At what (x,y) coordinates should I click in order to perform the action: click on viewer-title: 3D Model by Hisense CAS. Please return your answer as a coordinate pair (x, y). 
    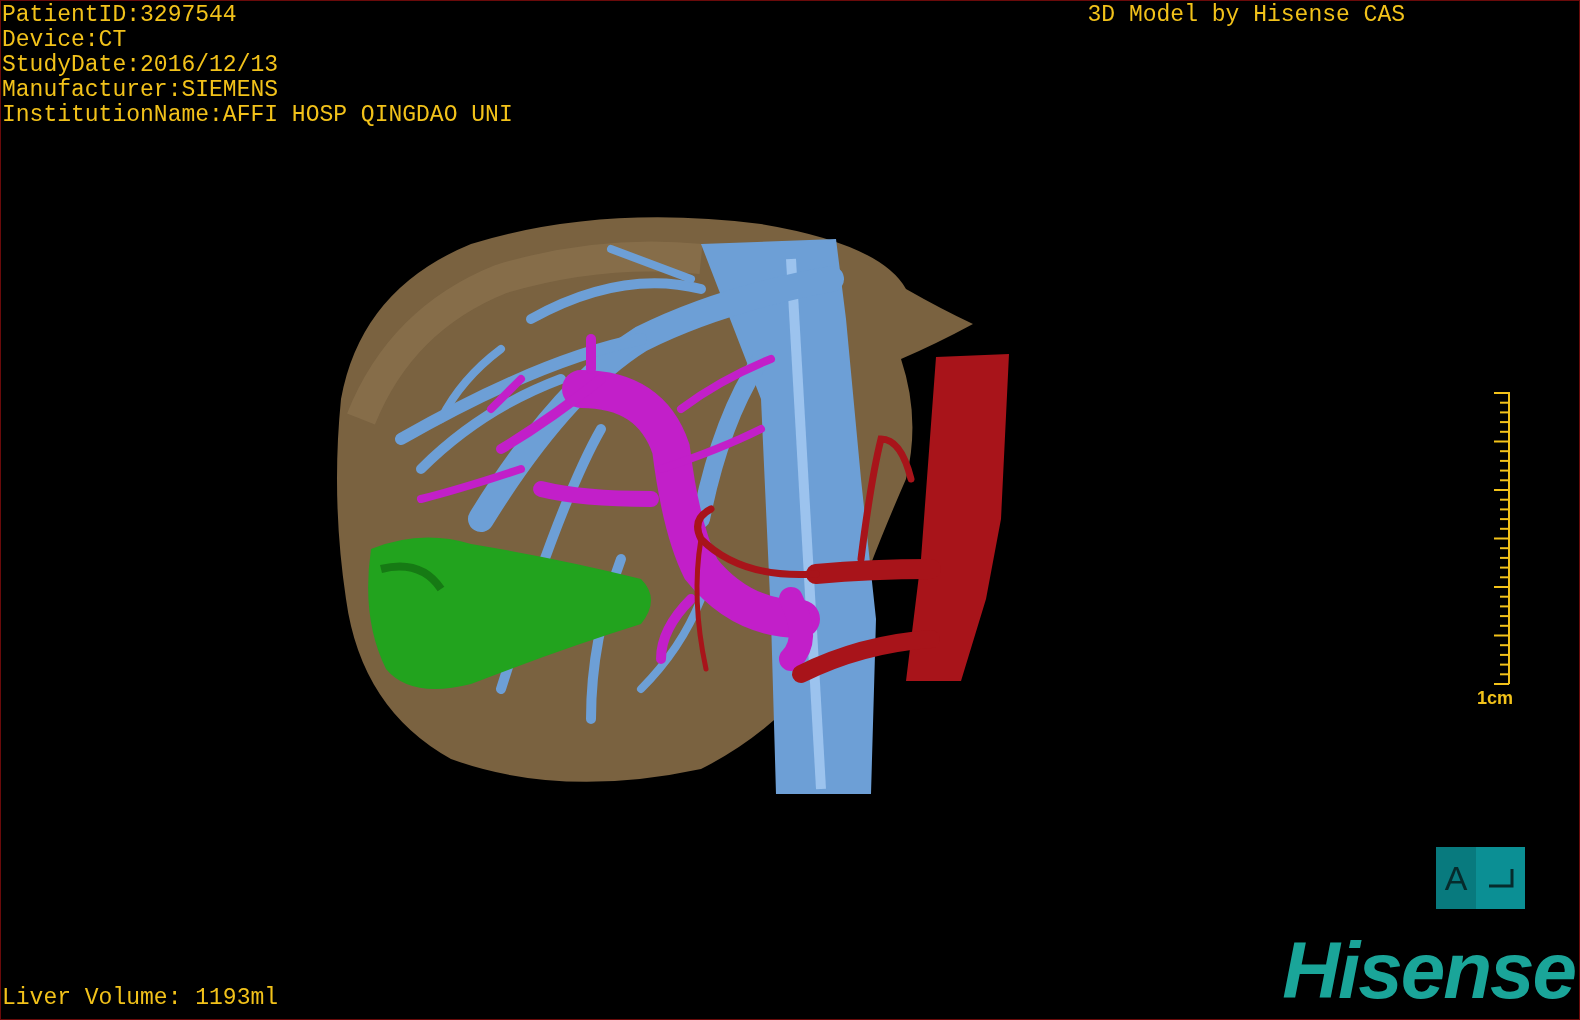
    Looking at the image, I should click on (1246, 15).